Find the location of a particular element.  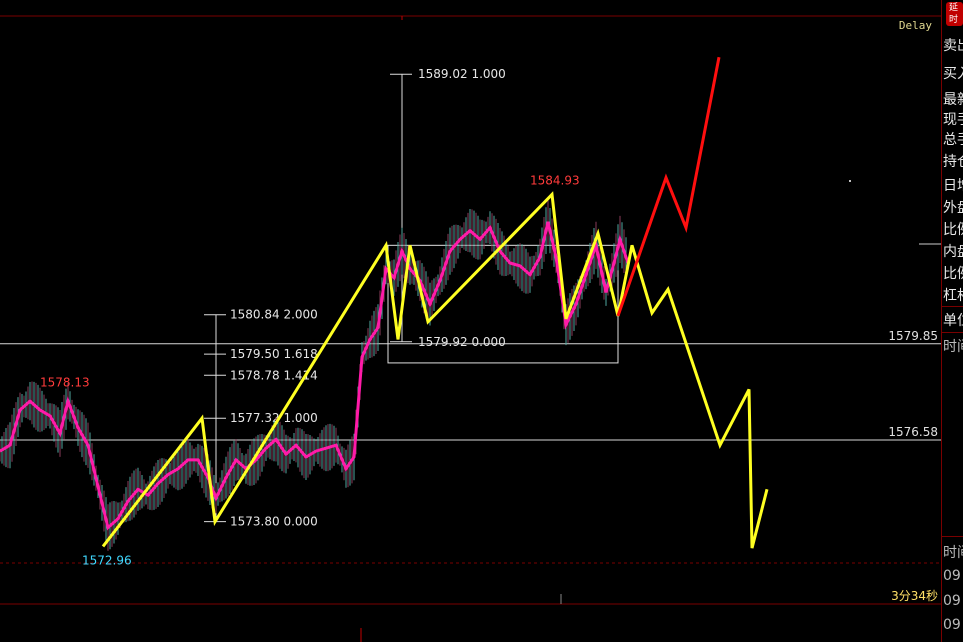

price-line-label: 1576.58 is located at coordinates (913, 432).